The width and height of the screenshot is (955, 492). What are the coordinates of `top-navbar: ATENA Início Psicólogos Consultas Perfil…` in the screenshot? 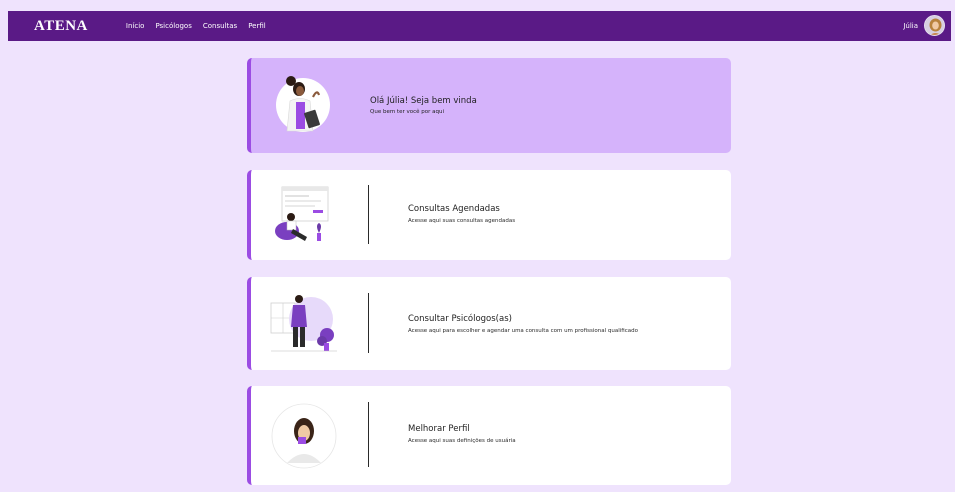 It's located at (479, 26).